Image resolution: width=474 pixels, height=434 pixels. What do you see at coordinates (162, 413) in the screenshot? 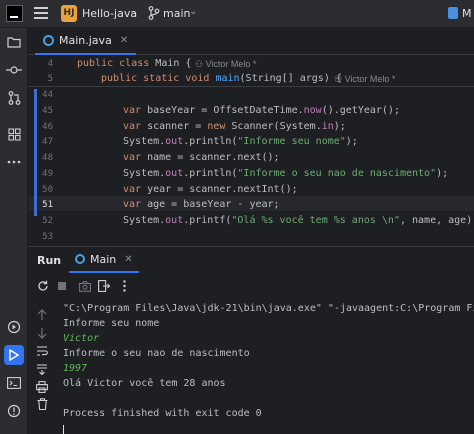
I see `console-line: Process finished with exit code 0` at bounding box center [162, 413].